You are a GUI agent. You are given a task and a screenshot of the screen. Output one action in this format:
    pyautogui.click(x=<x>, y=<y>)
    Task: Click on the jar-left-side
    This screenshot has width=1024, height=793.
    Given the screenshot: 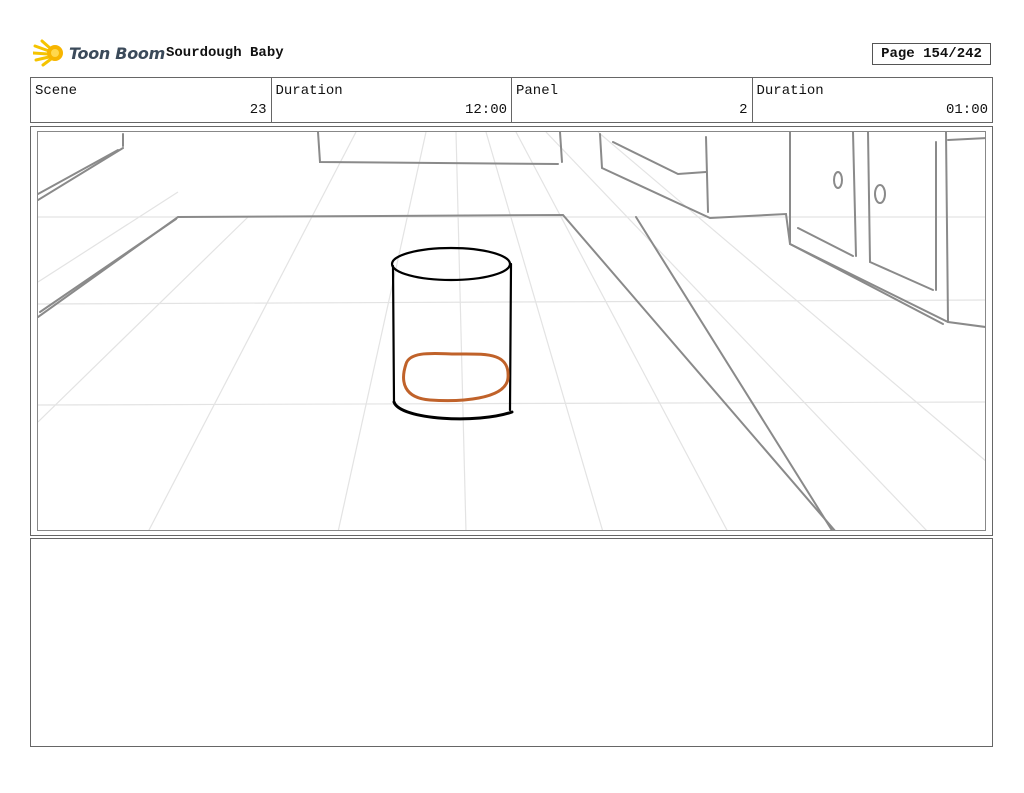 What is the action you would take?
    pyautogui.click(x=393, y=334)
    